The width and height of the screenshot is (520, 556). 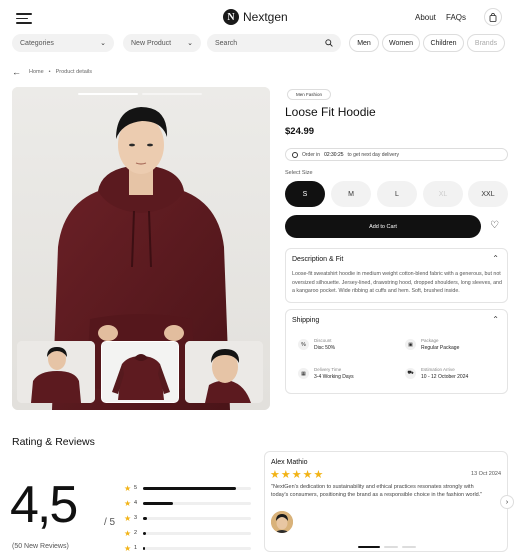 I want to click on rating-out-of: / 5, so click(x=110, y=522).